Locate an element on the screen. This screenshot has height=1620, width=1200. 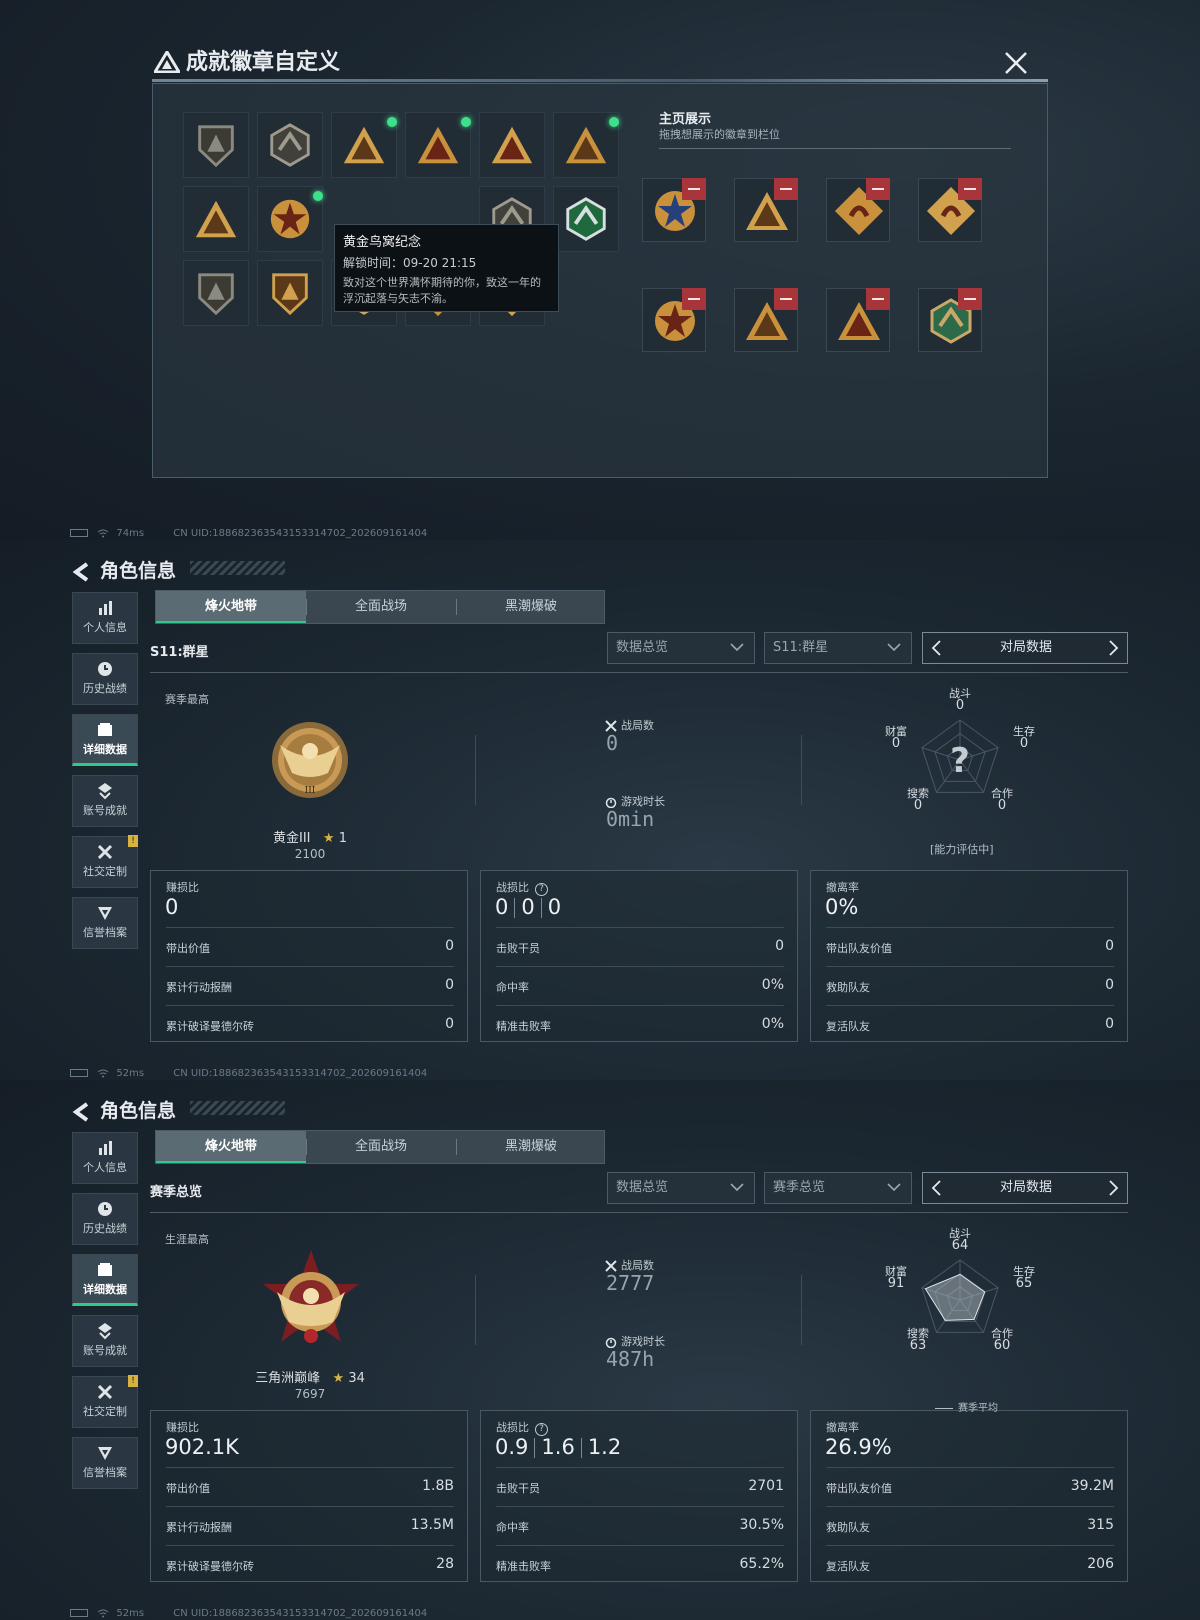
section-divider is located at coordinates (639, 672).